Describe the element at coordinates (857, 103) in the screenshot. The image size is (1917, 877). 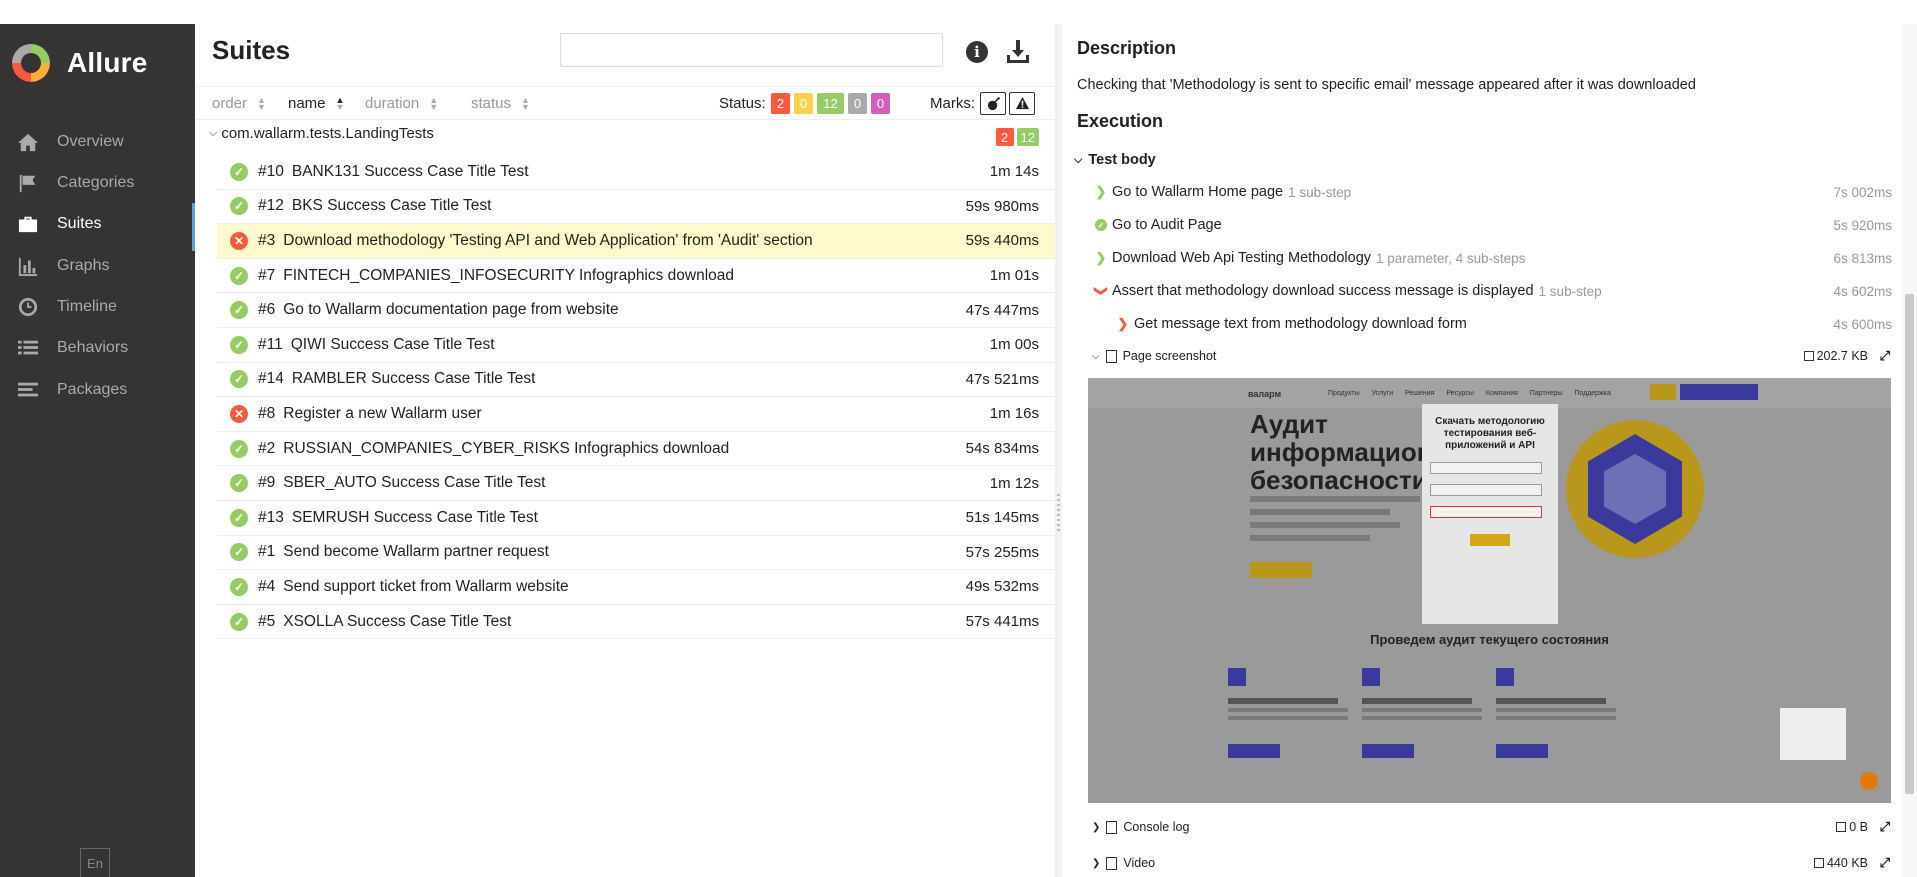
I see `status-filter-skipped: 0` at that location.